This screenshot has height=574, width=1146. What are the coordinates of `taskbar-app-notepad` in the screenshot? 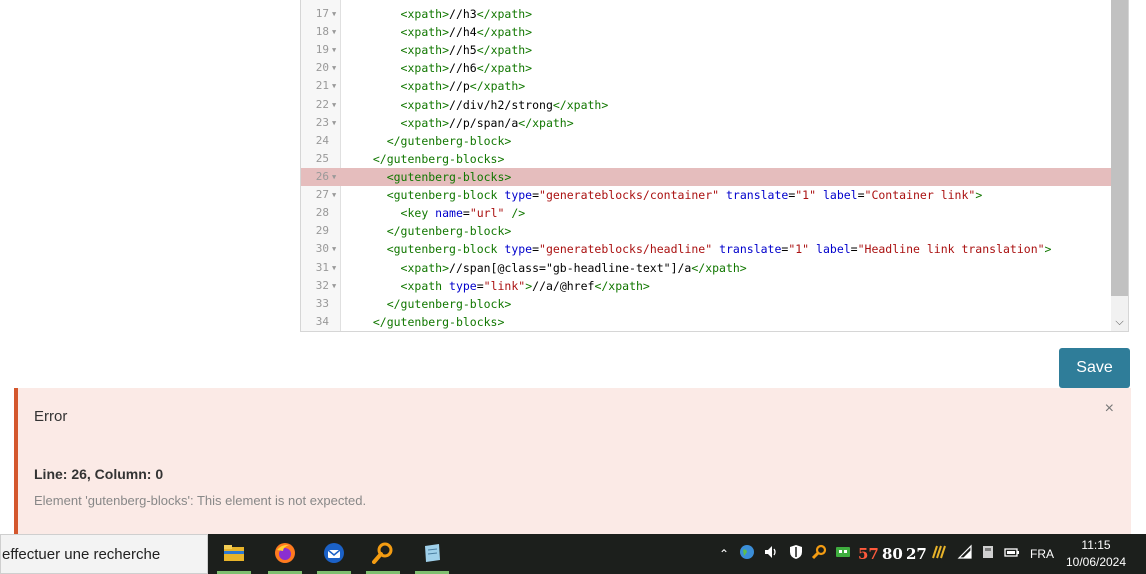 It's located at (432, 554).